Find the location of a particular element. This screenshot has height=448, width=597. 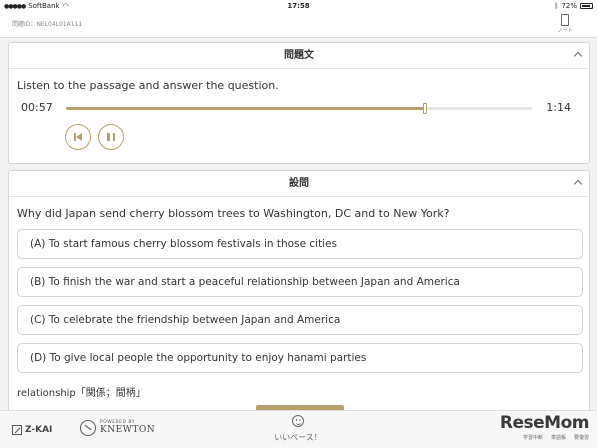

audio-progress-track is located at coordinates (299, 108).